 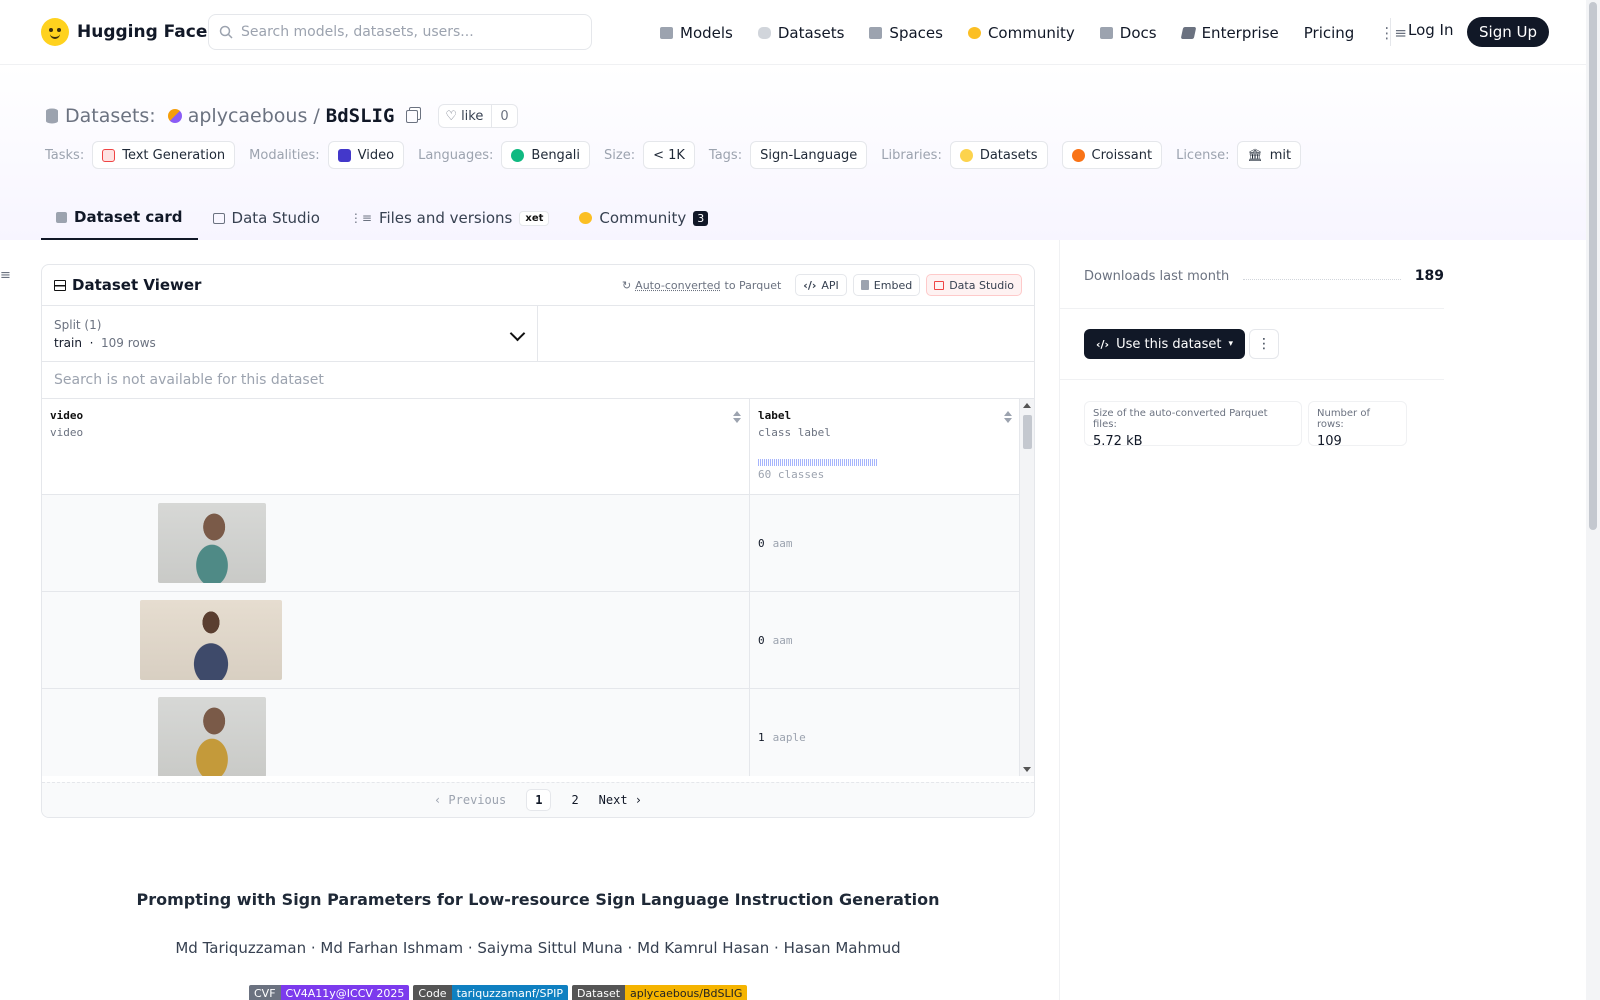 I want to click on xet-label: xet, so click(x=534, y=218).